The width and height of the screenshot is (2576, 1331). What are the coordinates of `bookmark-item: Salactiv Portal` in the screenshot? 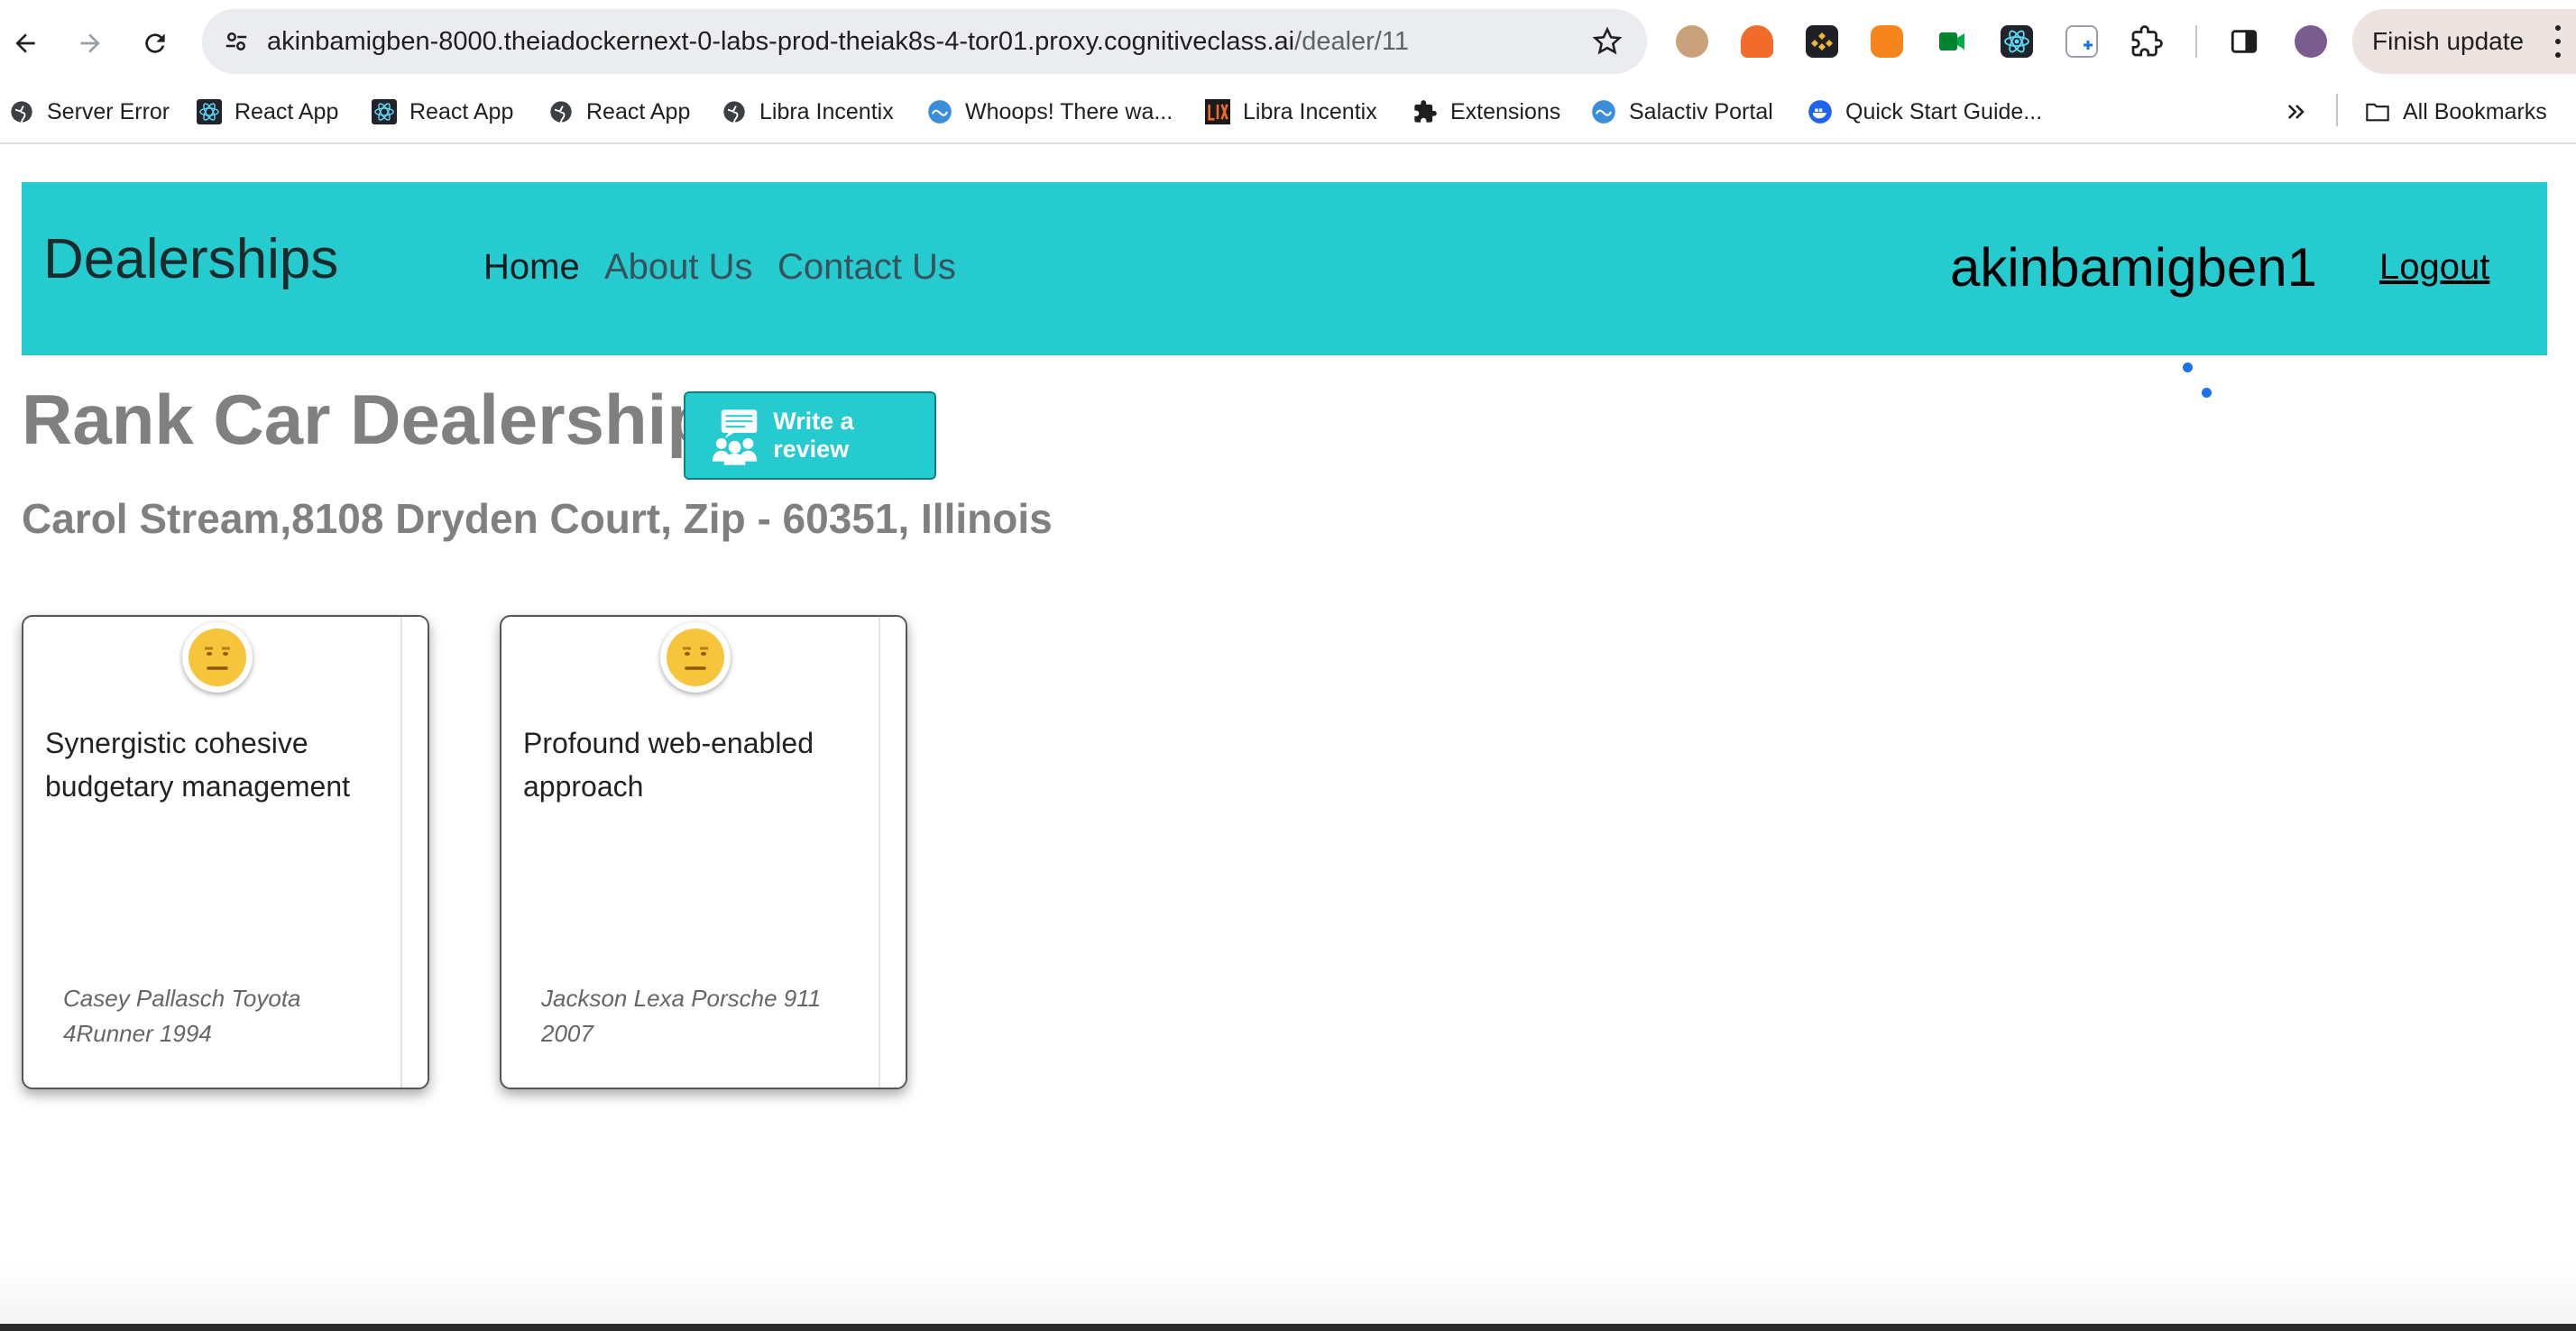 It's located at (1682, 112).